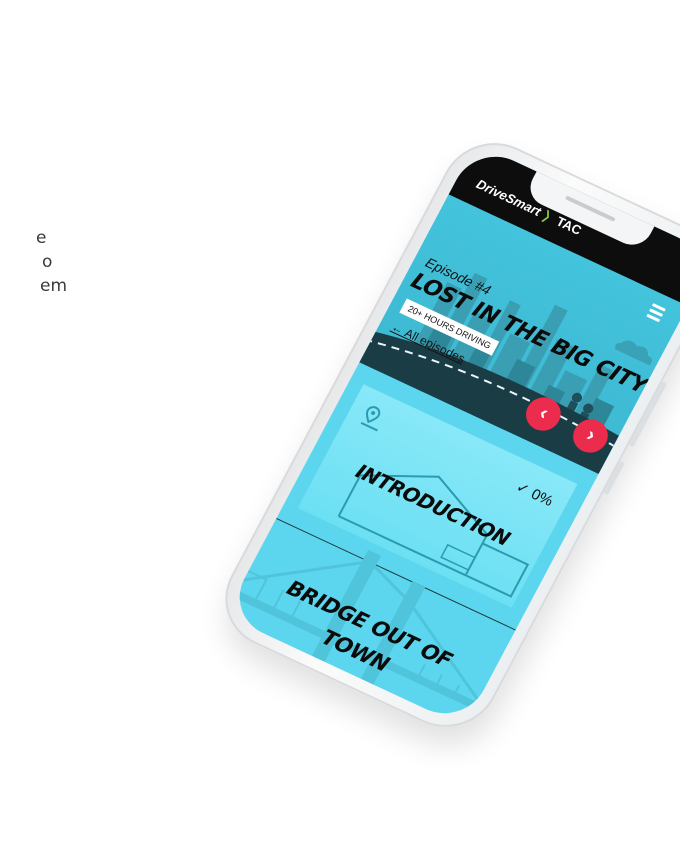 The height and width of the screenshot is (859, 680). What do you see at coordinates (370, 419) in the screenshot?
I see `location-pin-icon` at bounding box center [370, 419].